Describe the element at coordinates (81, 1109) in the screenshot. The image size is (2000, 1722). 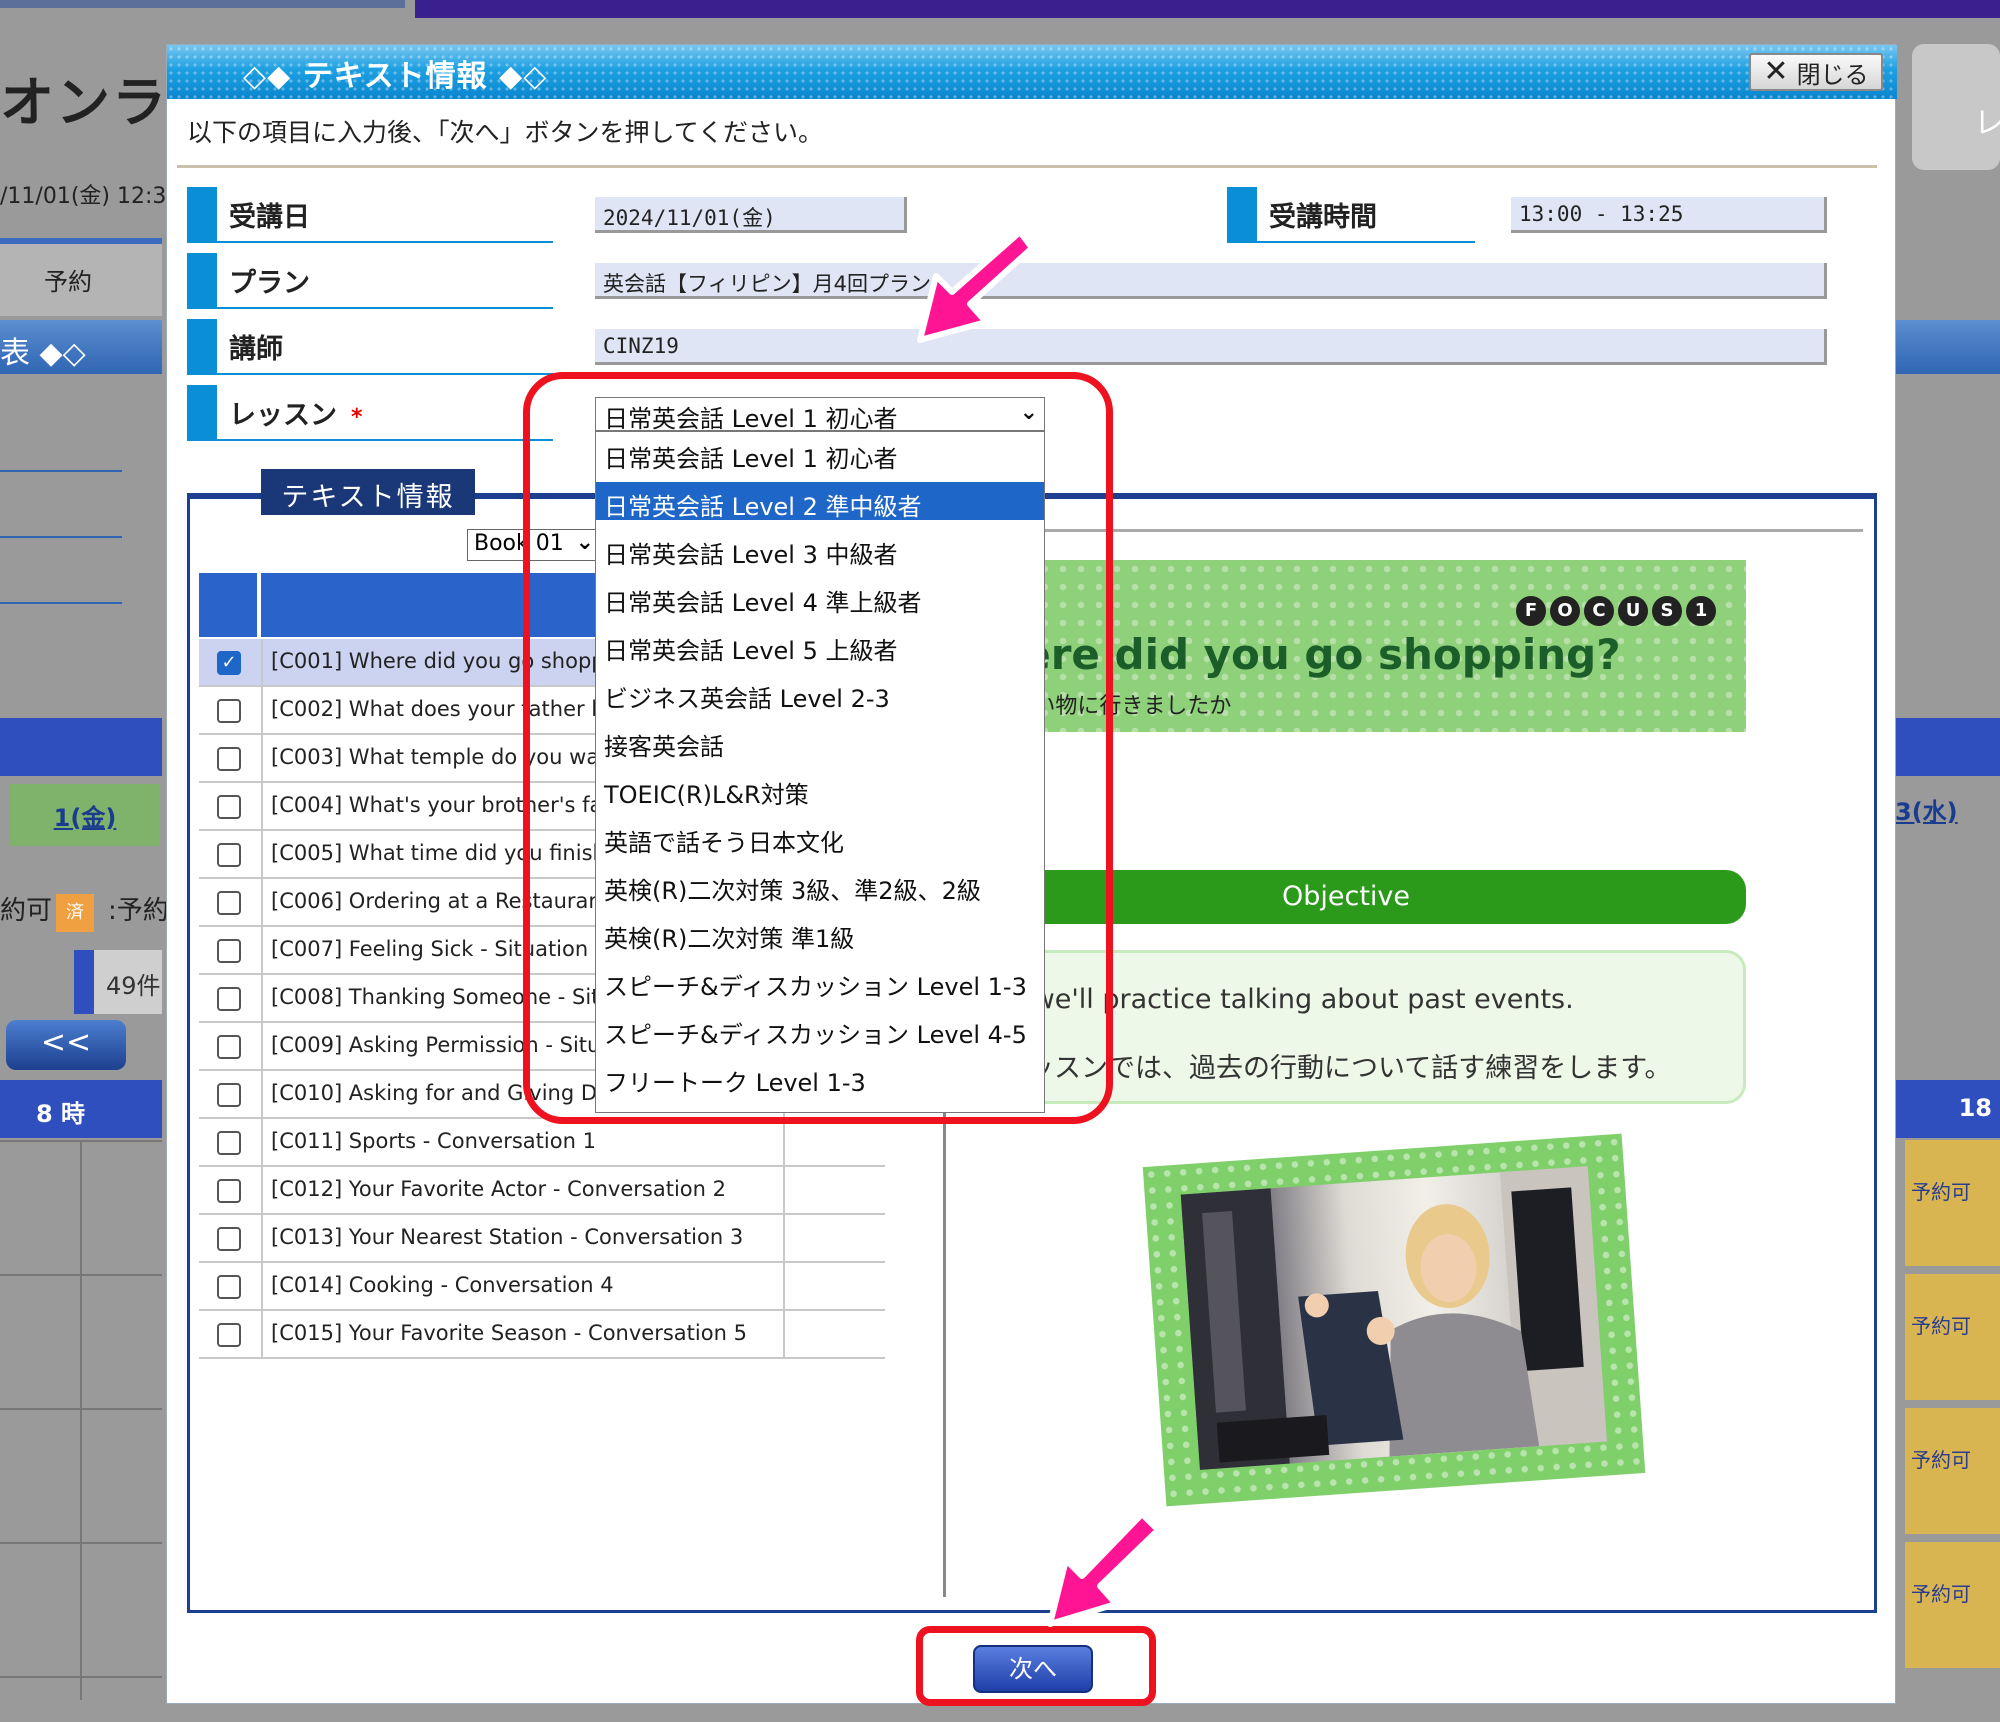
I see `background-hour-header: 8 時` at that location.